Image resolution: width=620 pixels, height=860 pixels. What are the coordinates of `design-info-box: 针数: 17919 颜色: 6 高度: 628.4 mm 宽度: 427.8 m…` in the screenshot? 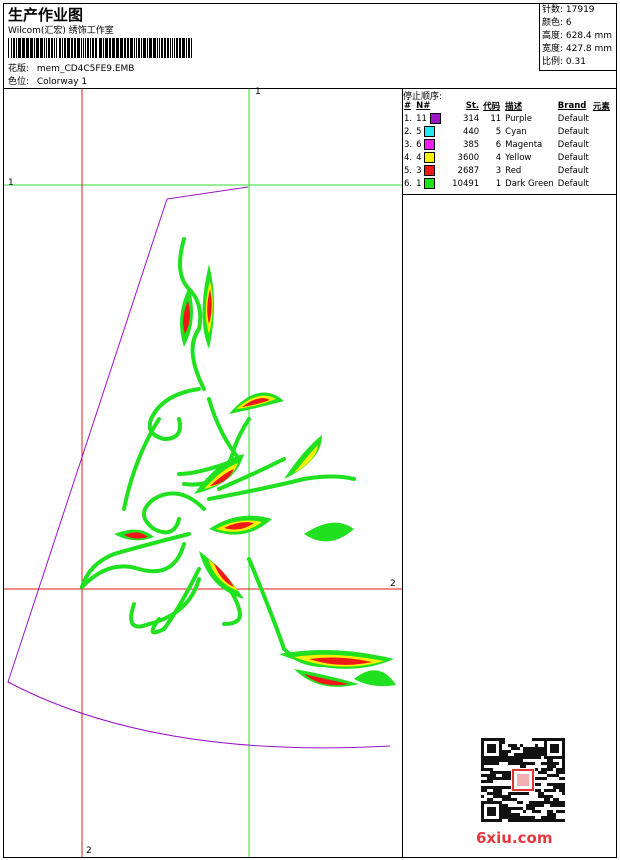 It's located at (578, 37).